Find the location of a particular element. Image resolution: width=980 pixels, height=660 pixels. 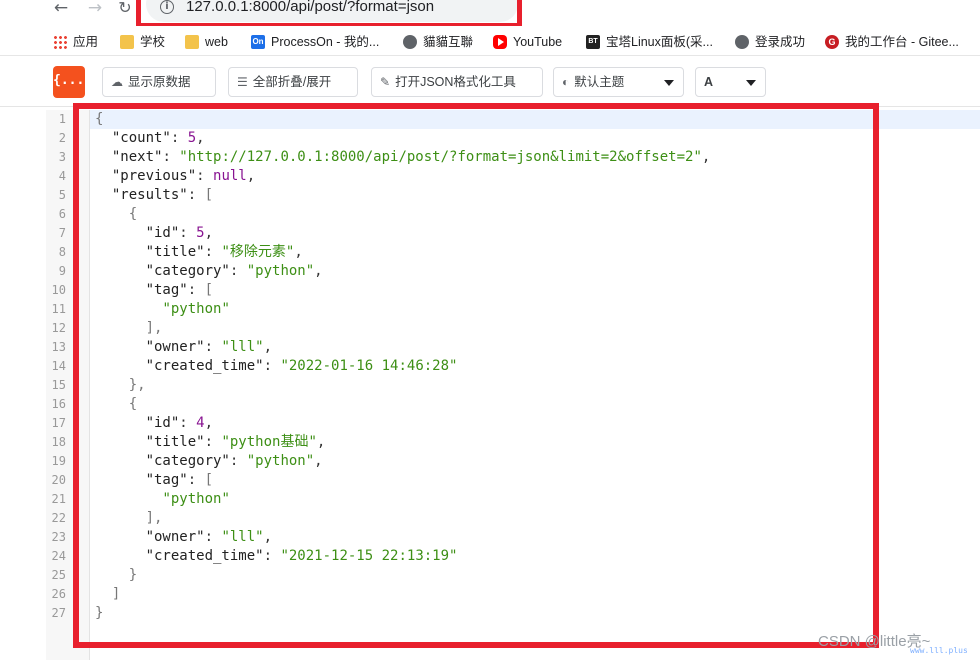

bookmark-youtube: YouTube is located at coordinates (527, 42).